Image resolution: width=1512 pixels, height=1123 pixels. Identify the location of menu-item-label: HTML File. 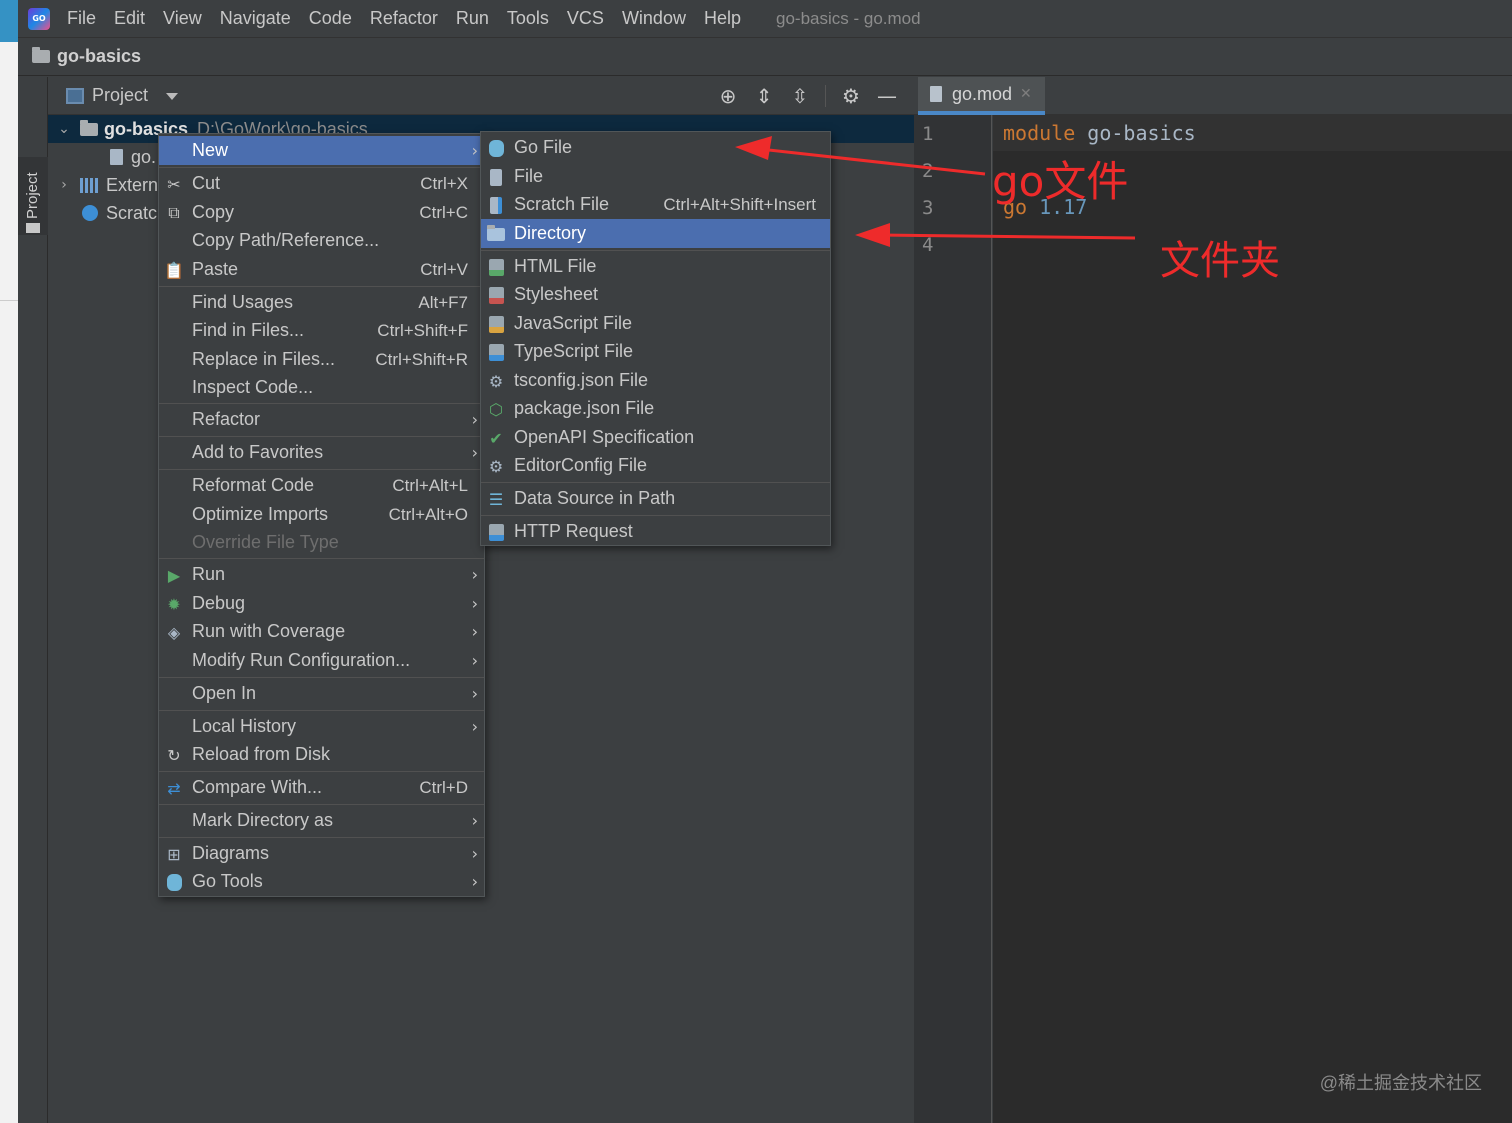
(555, 266).